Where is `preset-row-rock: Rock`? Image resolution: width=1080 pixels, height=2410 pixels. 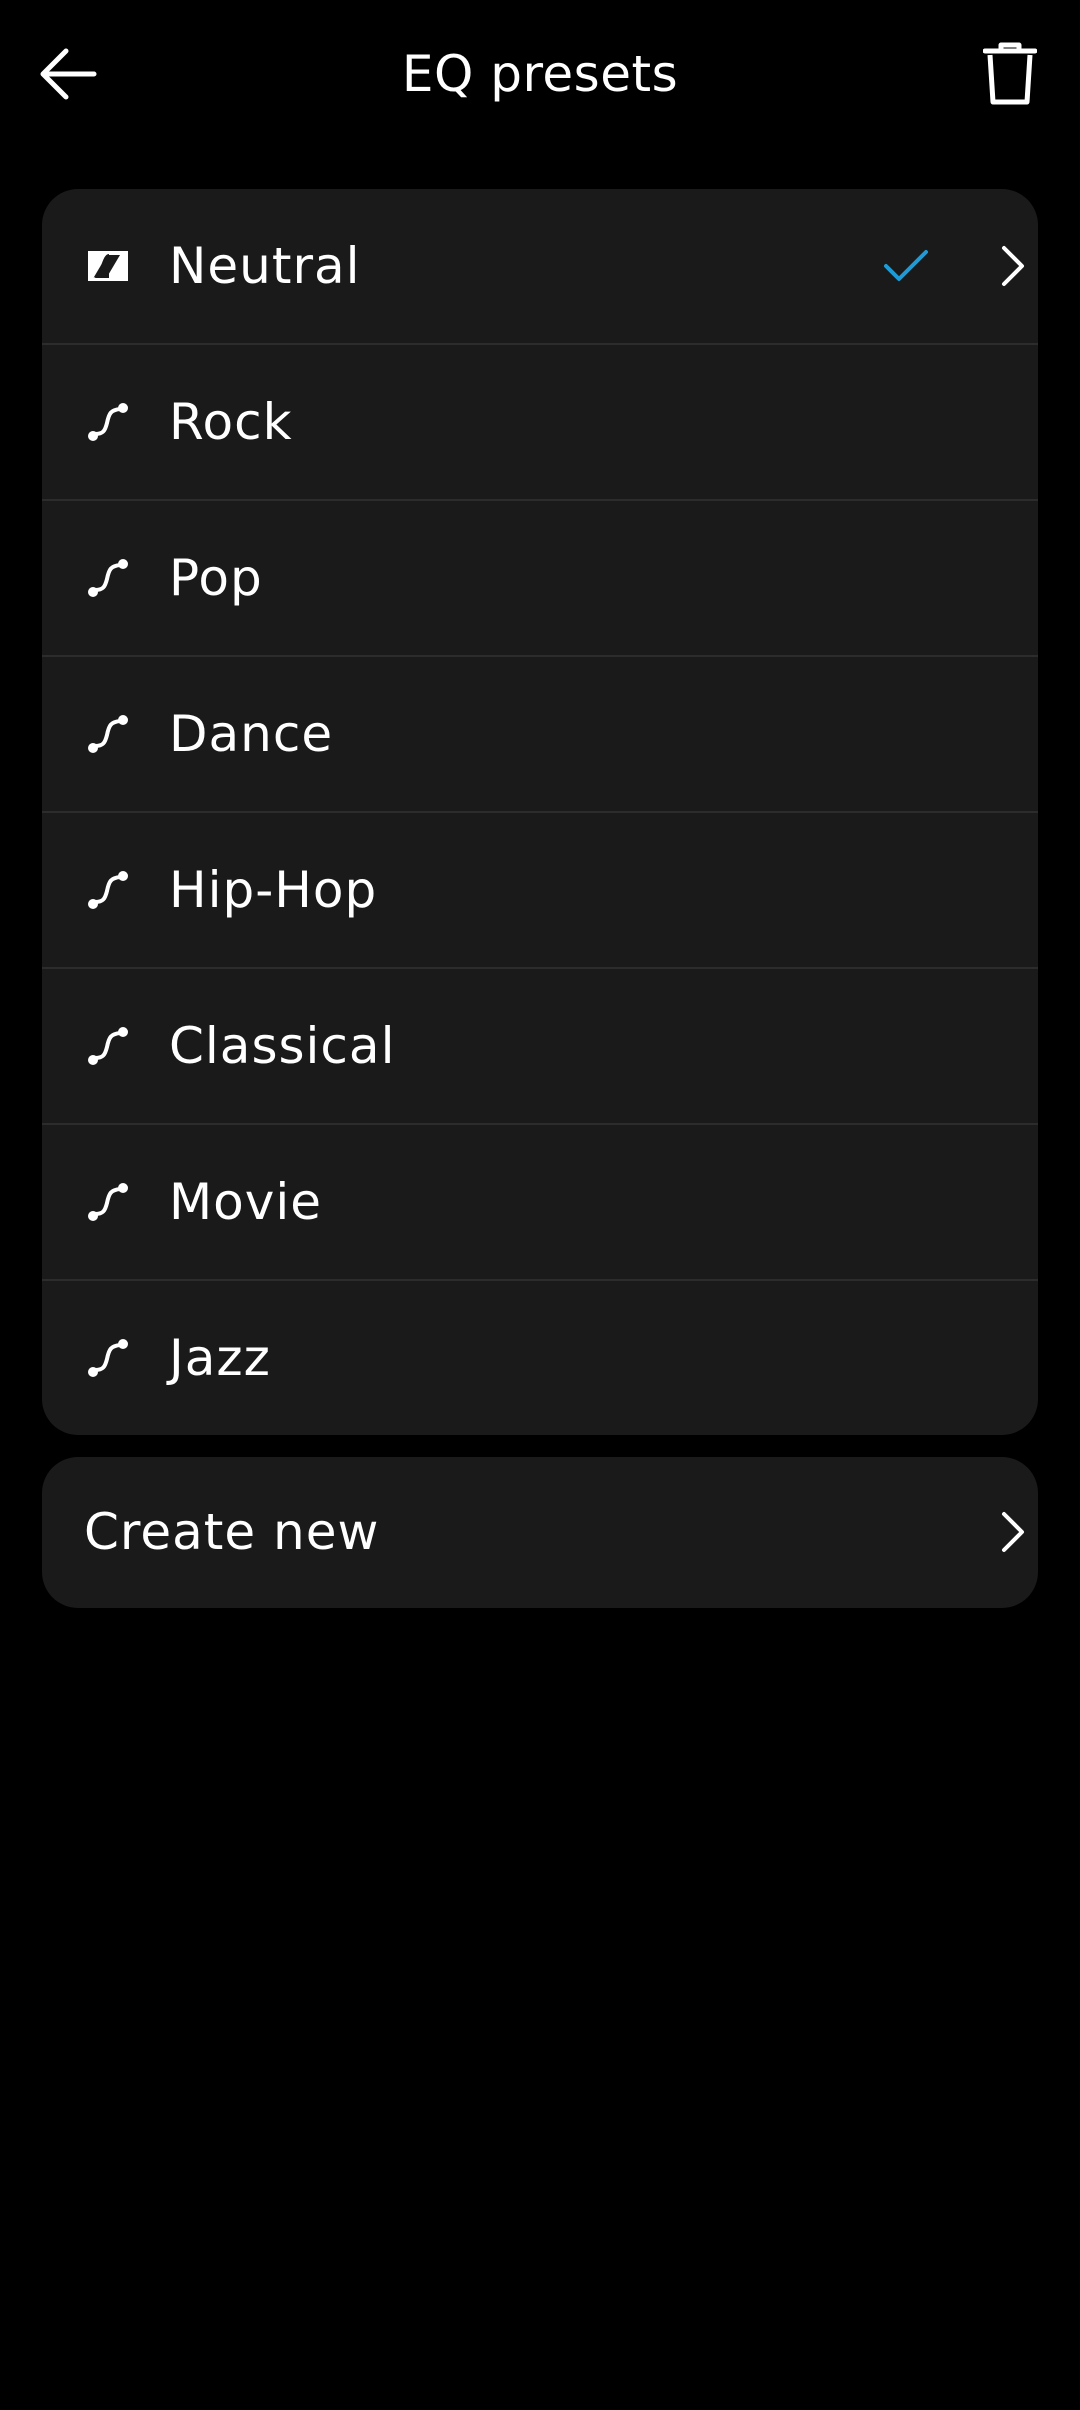
preset-row-rock: Rock is located at coordinates (540, 423).